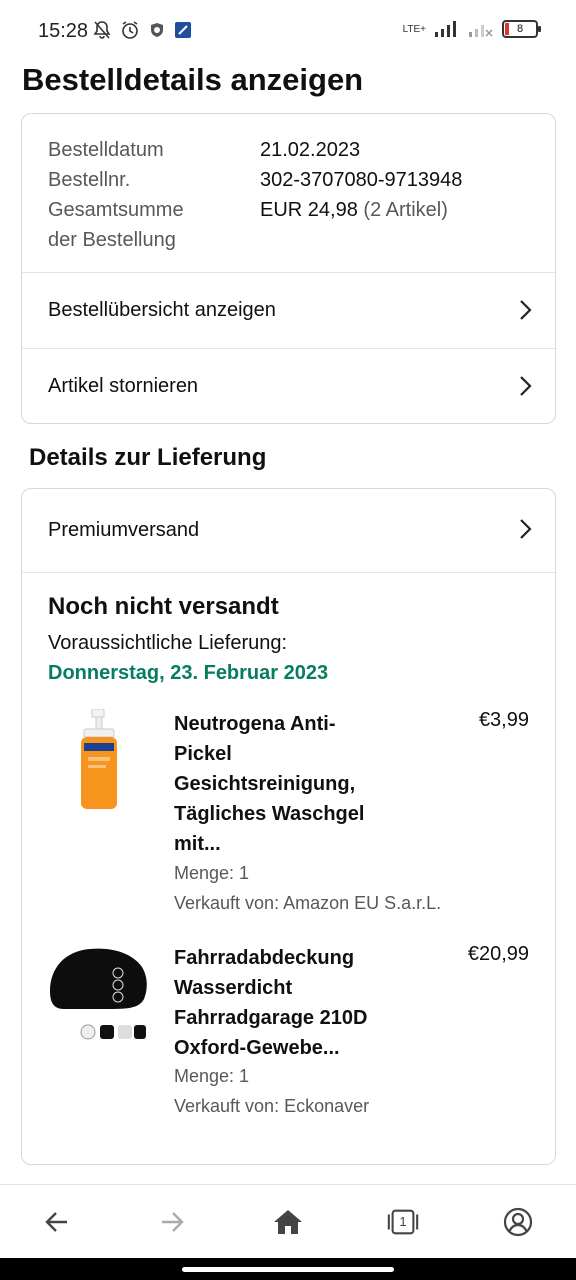 Image resolution: width=576 pixels, height=1280 pixels. I want to click on gesture-bar, so click(288, 1269).